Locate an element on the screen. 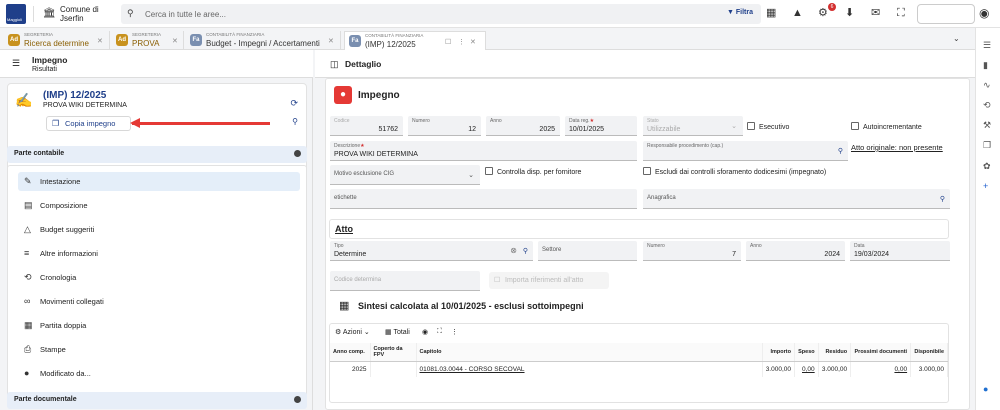 This screenshot has height=410, width=1000. eye-icon: ◉ is located at coordinates (425, 332).